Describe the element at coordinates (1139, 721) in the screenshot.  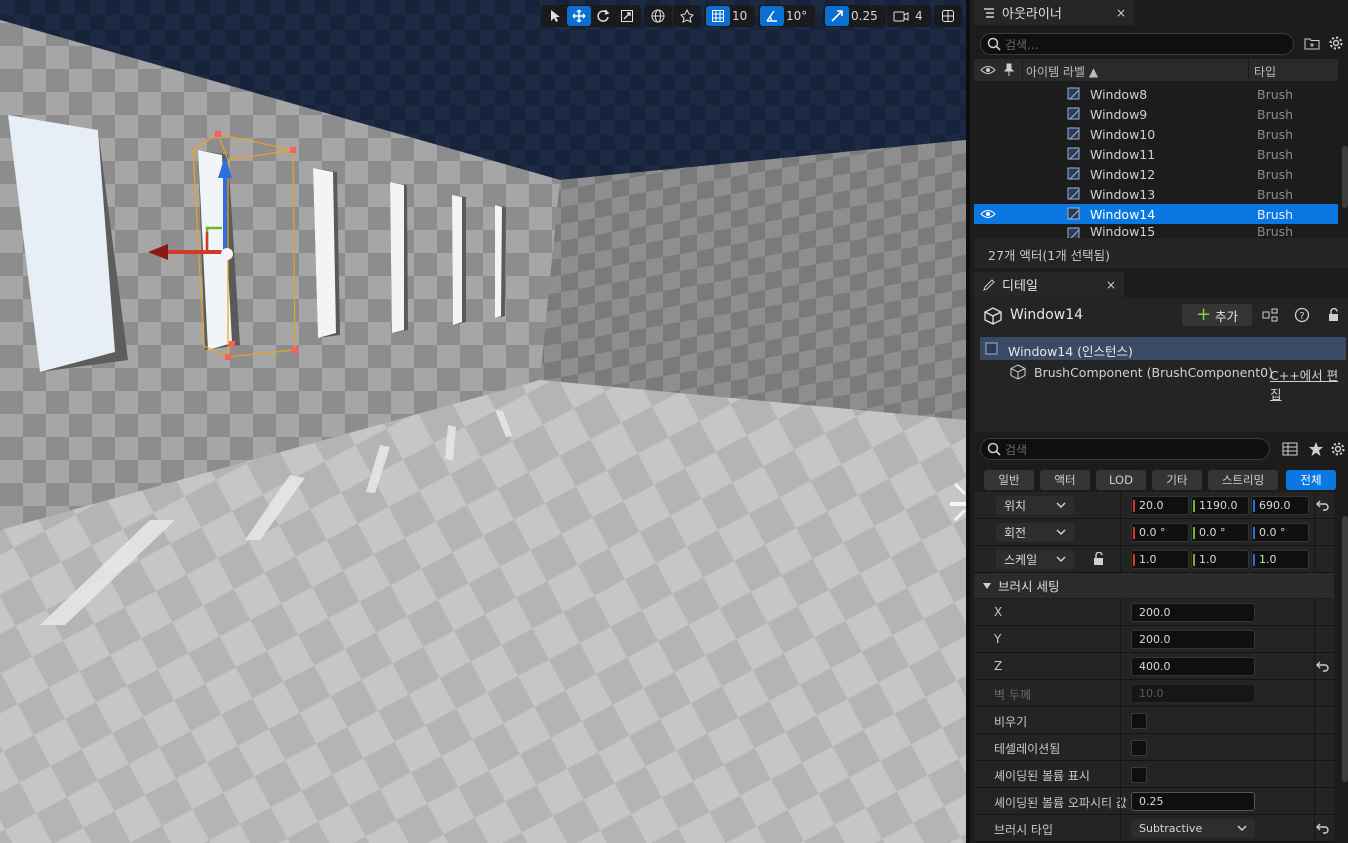
I see `hollow-checkbox` at that location.